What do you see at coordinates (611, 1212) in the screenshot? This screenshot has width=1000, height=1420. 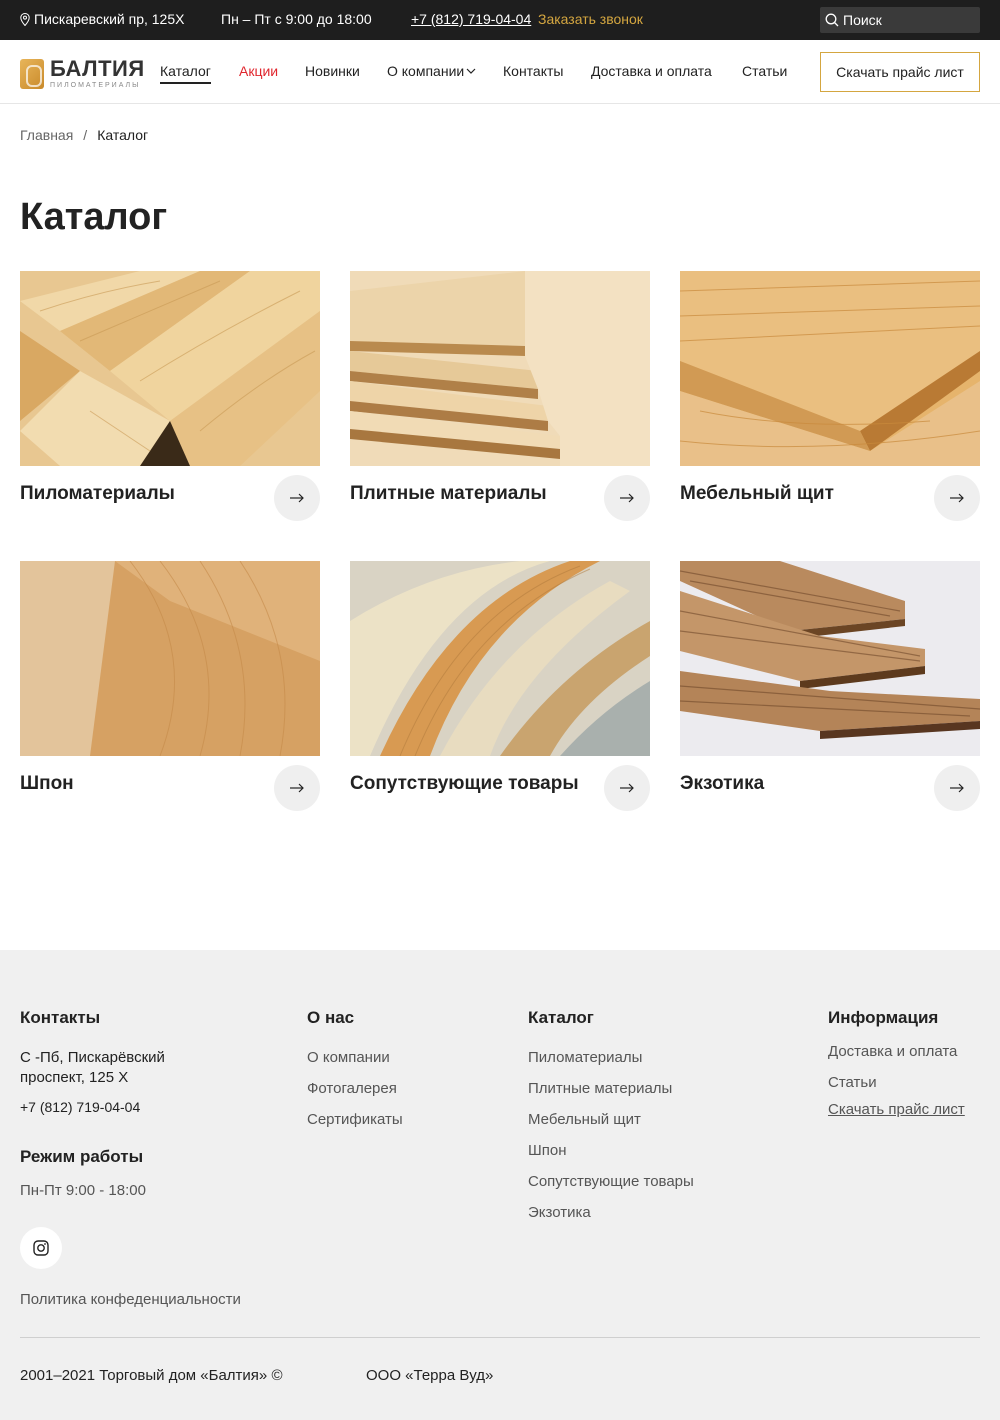 I see `footer-link: Экзотика` at bounding box center [611, 1212].